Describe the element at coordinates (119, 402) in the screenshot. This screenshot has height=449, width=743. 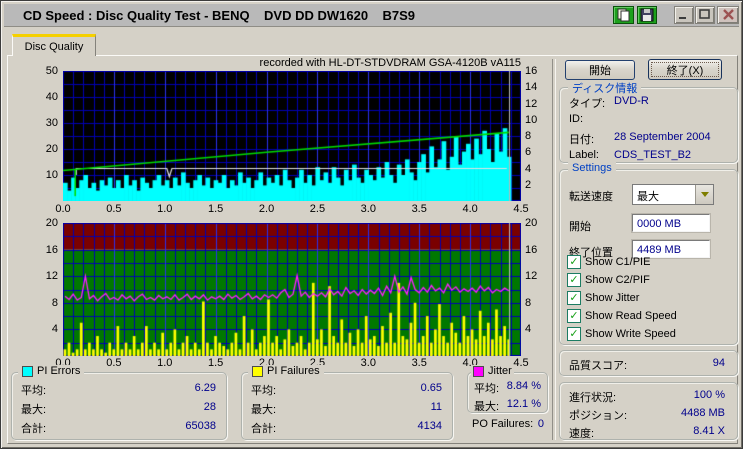
I see `pi-errors-group: PI Errors 平均: 6.29 最大: 28 合計: 65038` at that location.